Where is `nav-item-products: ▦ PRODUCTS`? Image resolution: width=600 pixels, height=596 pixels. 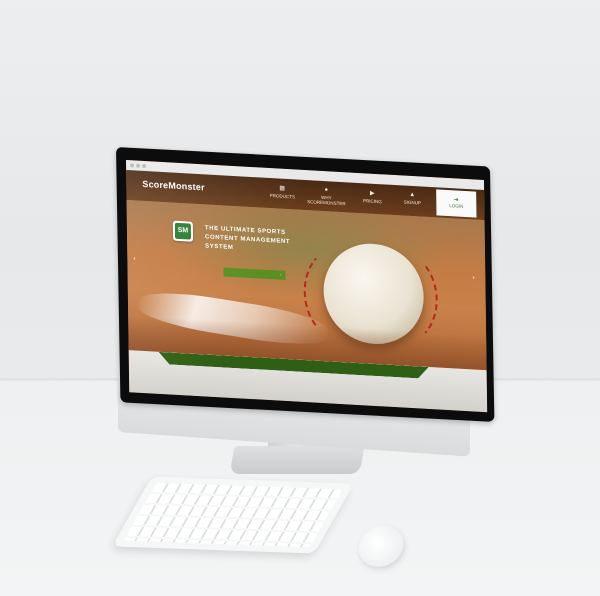
nav-item-products: ▦ PRODUCTS is located at coordinates (282, 192).